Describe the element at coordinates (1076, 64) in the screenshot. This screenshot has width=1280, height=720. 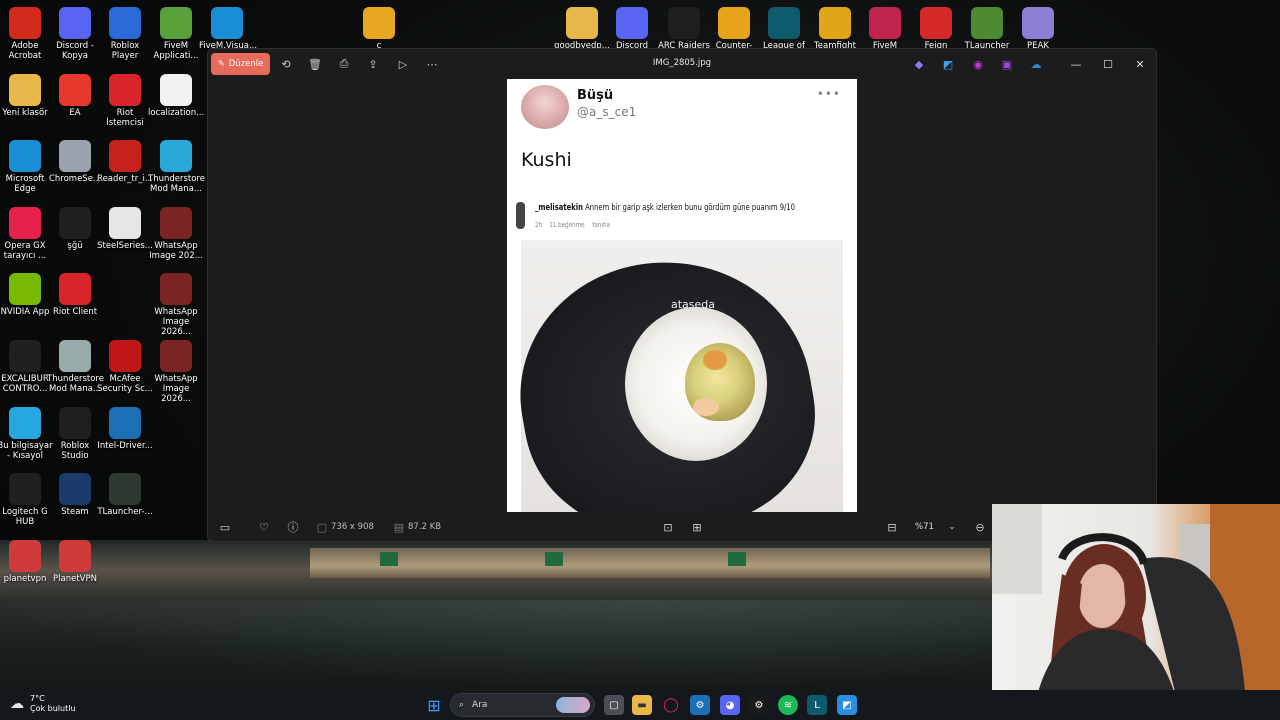
I see `minimize-button: —` at that location.